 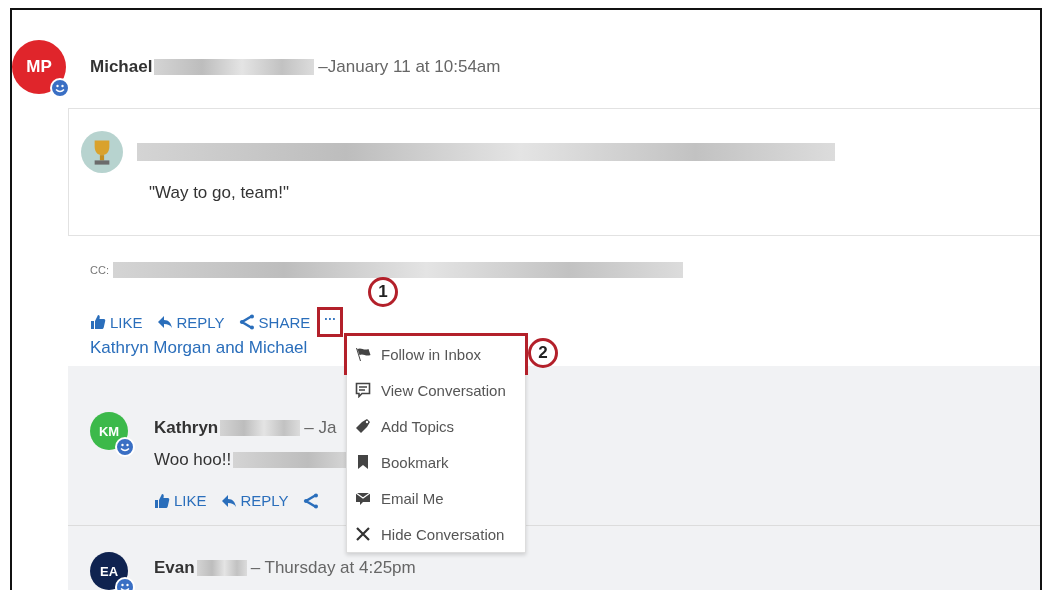 What do you see at coordinates (436, 390) in the screenshot?
I see `menu-item: View Conversation` at bounding box center [436, 390].